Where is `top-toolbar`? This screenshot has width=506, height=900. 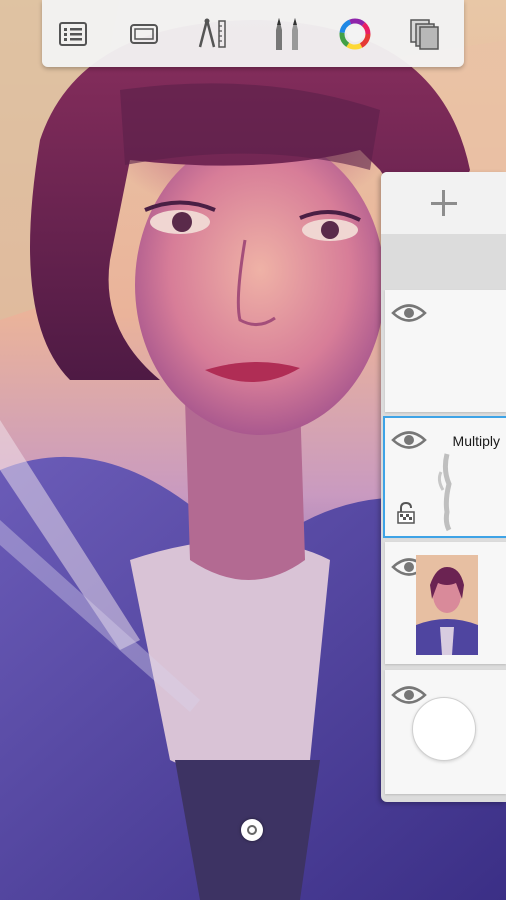
top-toolbar is located at coordinates (253, 33).